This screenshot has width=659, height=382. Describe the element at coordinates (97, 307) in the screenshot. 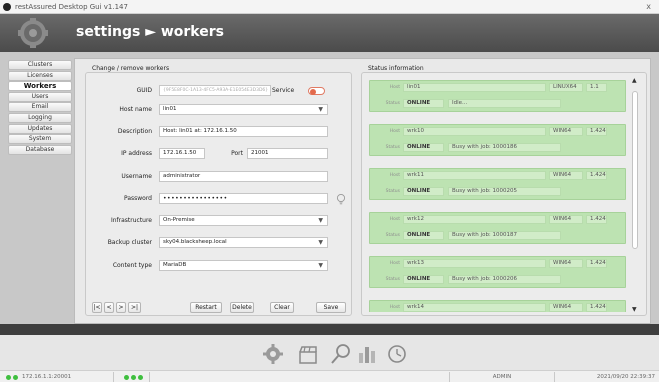

I see `nav-first-button: |<` at that location.